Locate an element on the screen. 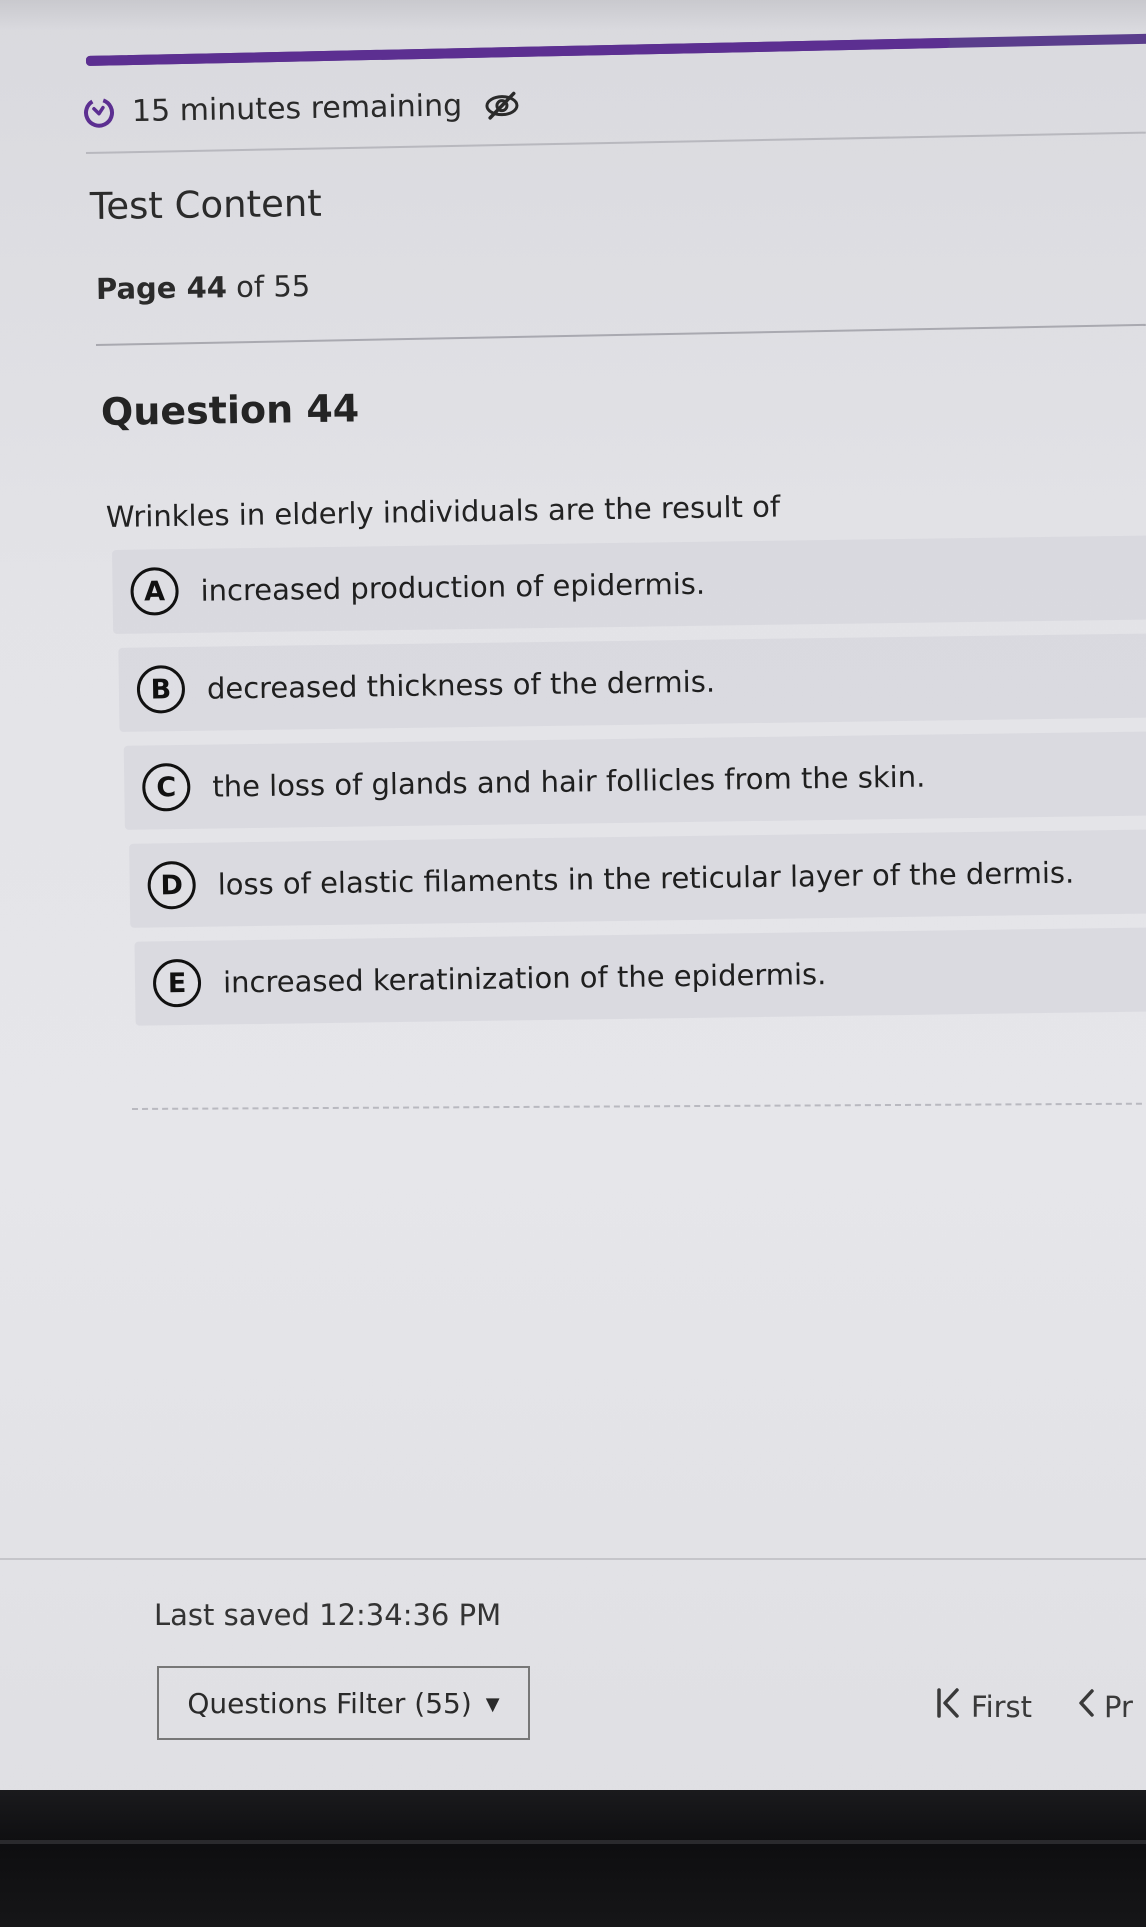  option-letter-badge: A is located at coordinates (154, 591).